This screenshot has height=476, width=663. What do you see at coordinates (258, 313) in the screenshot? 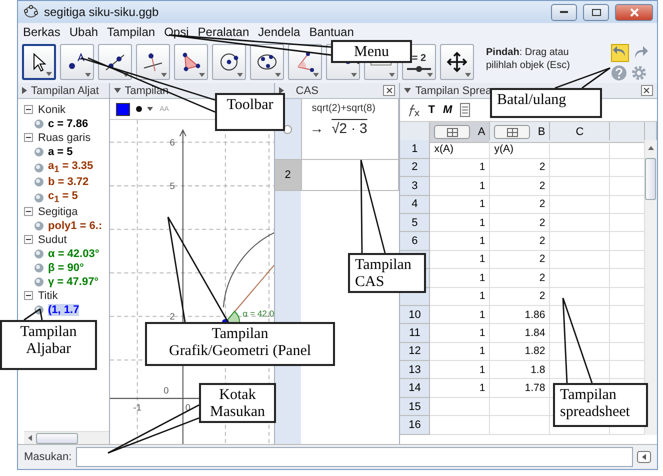
I see `angle-label: α = 42.0` at bounding box center [258, 313].